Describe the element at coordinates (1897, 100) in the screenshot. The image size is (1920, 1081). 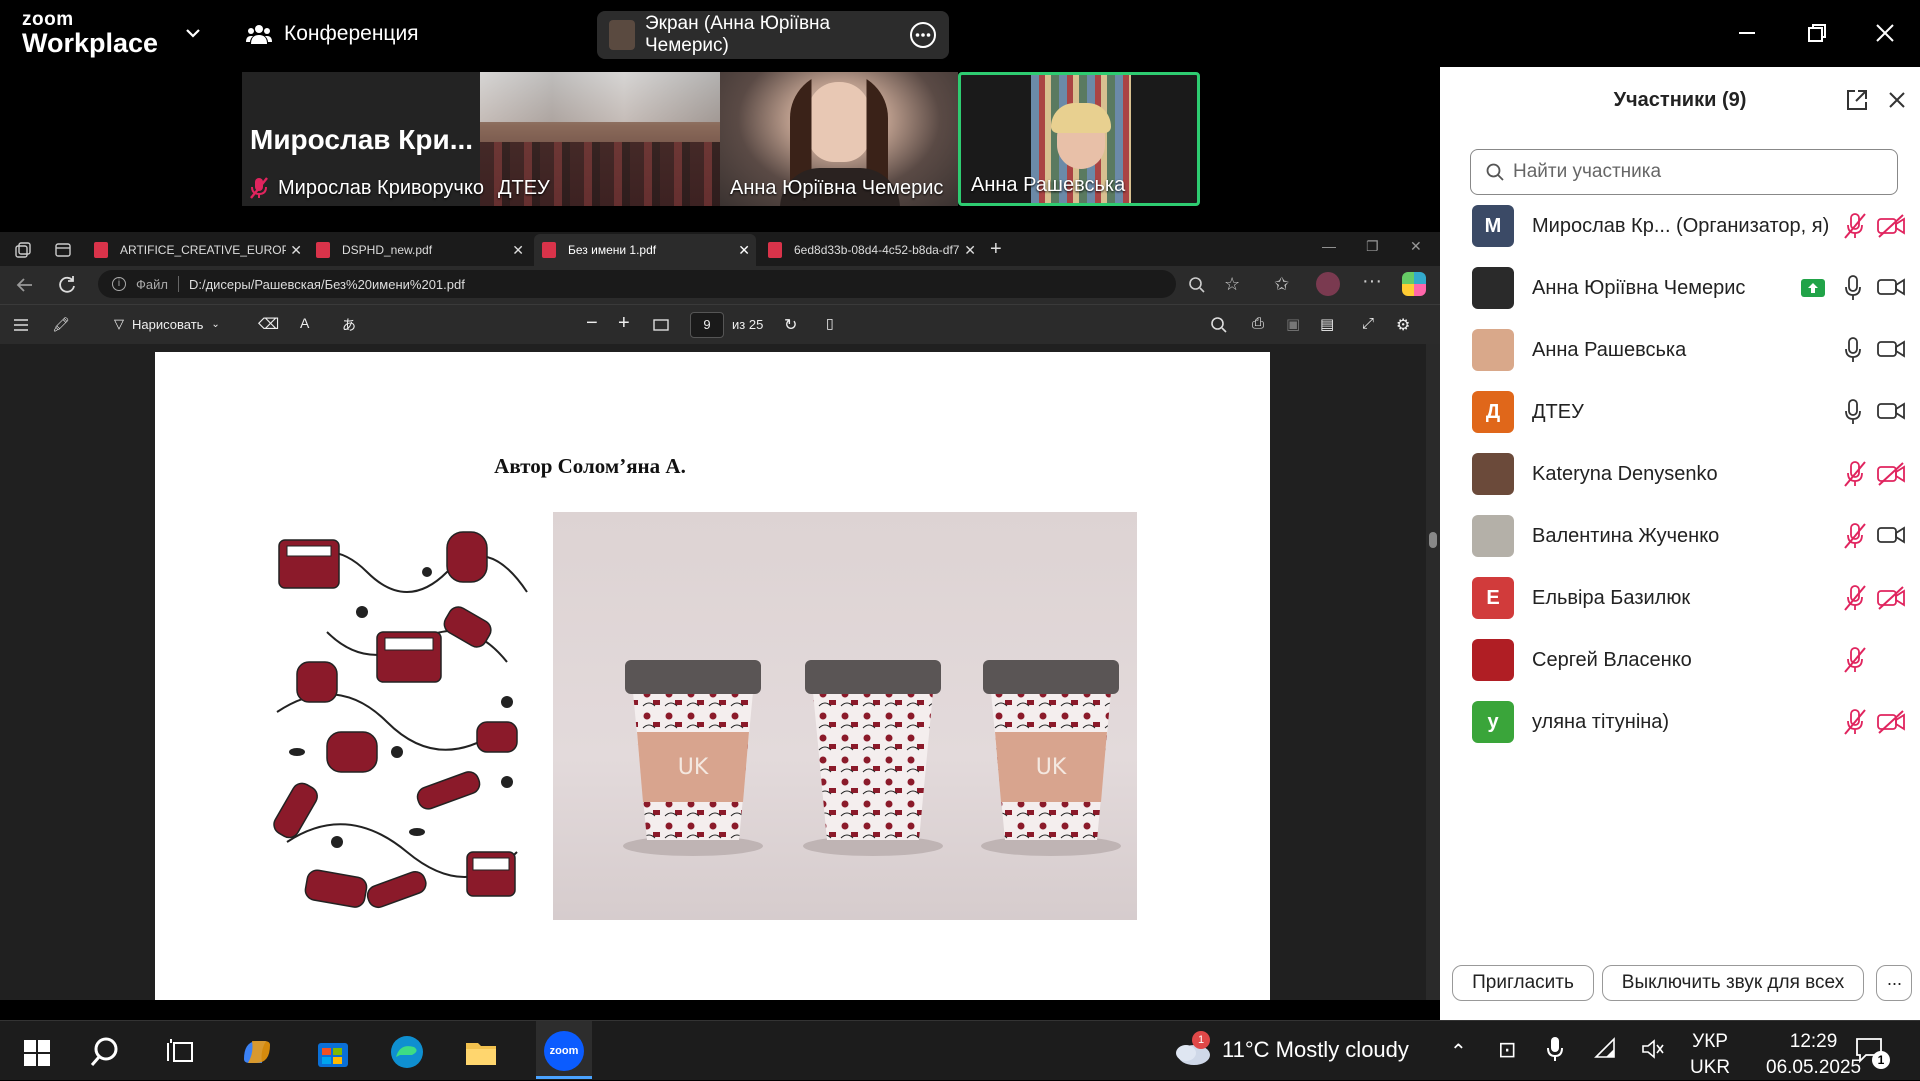
I see `close-panel-icon` at that location.